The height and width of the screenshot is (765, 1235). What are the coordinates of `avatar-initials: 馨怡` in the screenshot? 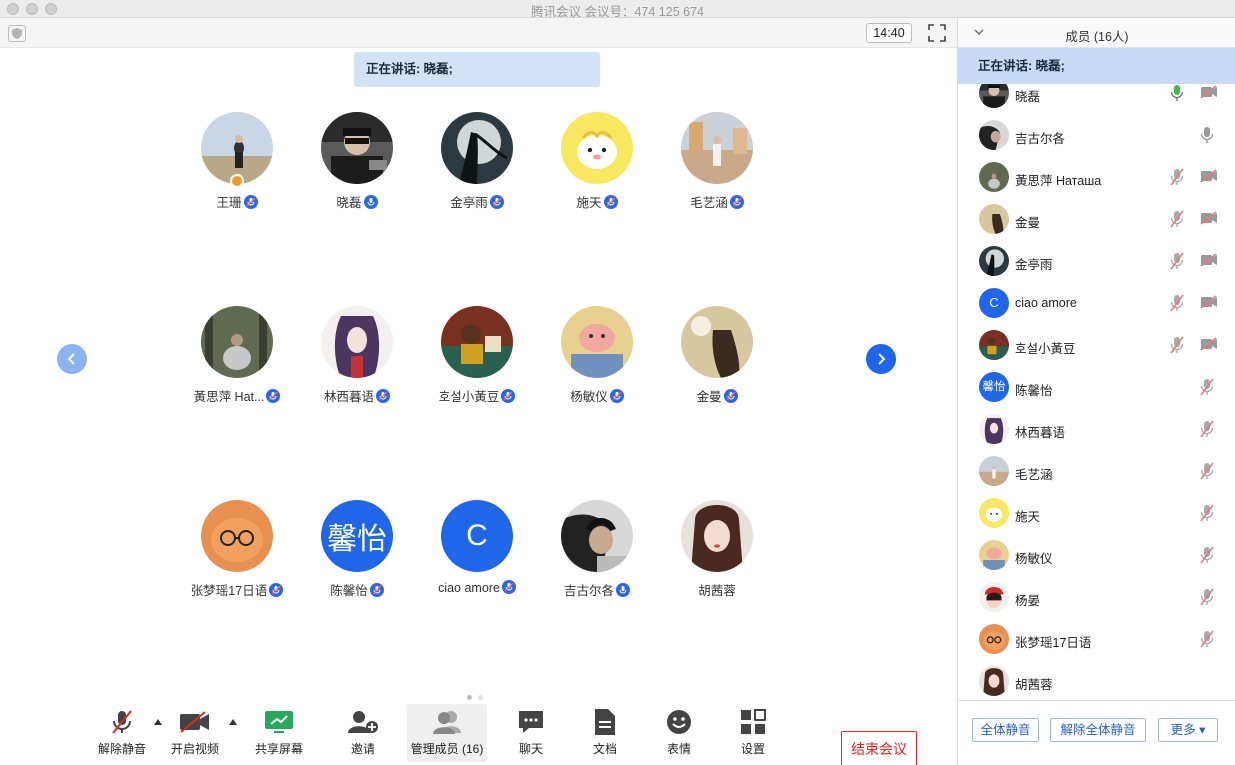 It's located at (357, 539).